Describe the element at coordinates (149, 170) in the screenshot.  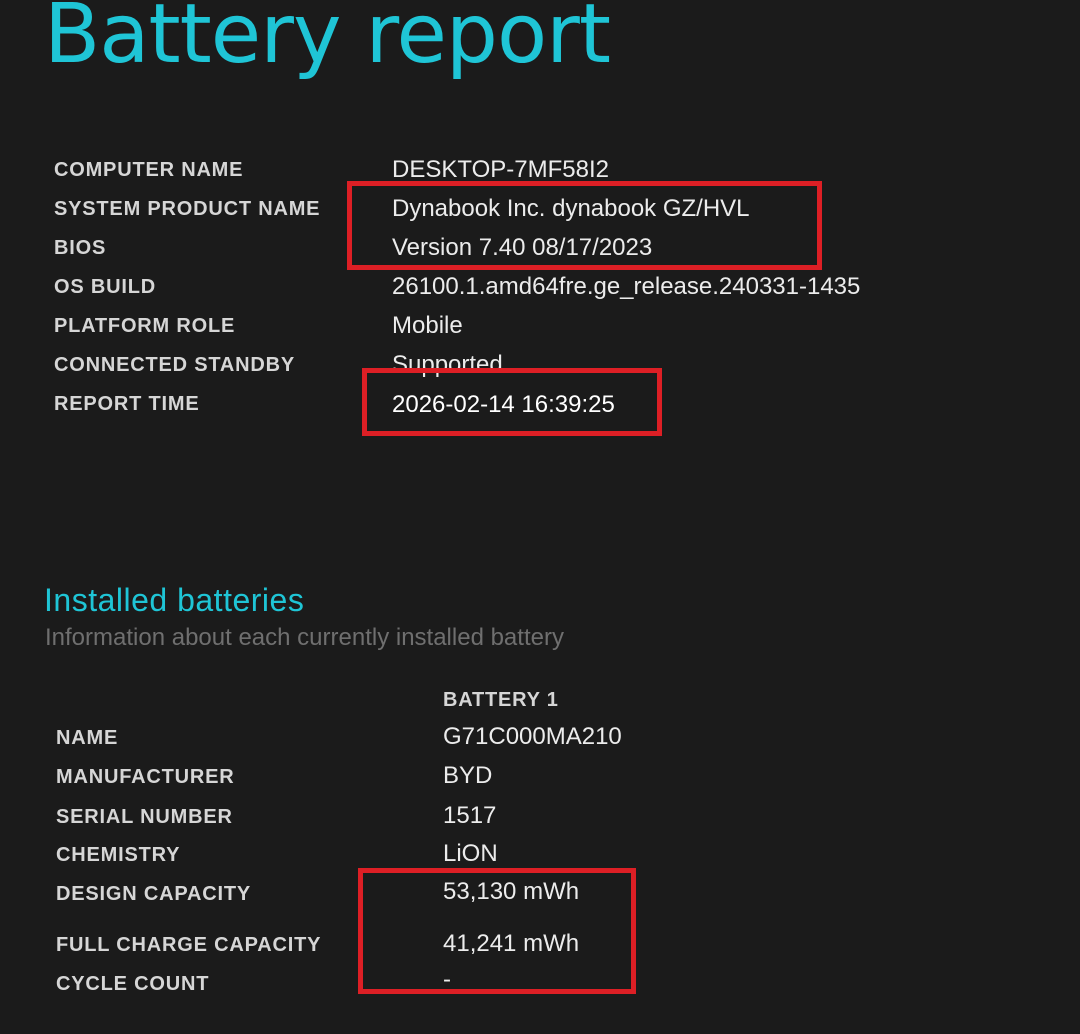
I see `computer-name-label: COMPUTER NAME` at that location.